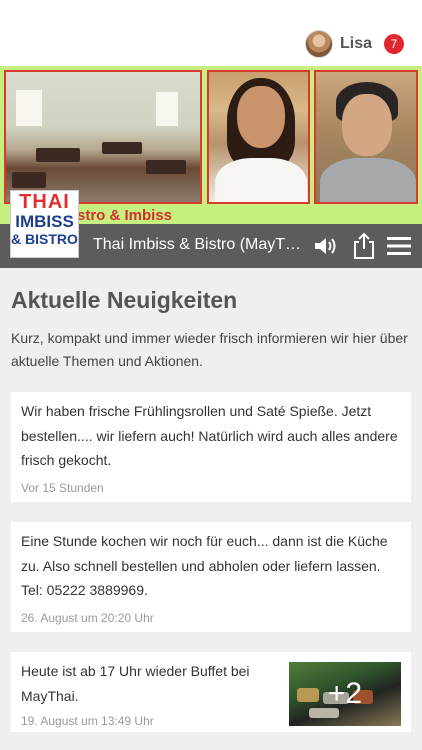  What do you see at coordinates (326, 246) in the screenshot?
I see `speaker-icon` at bounding box center [326, 246].